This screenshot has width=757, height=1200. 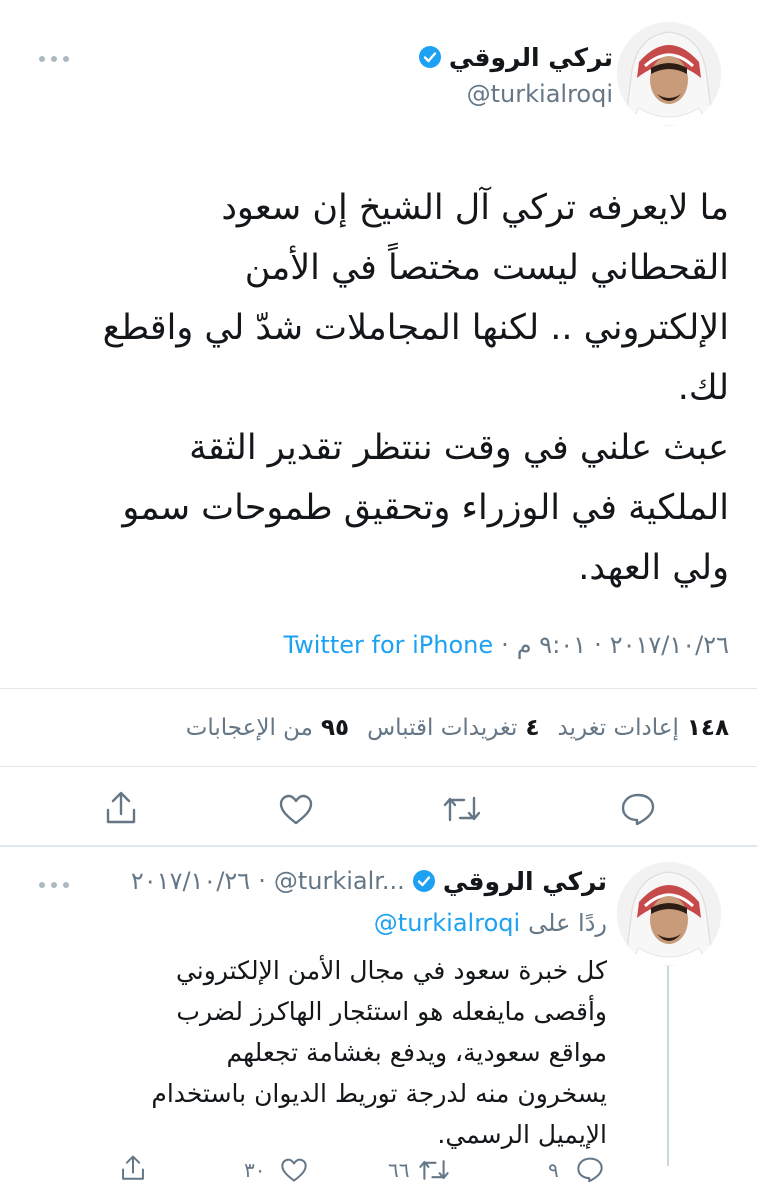 I want to click on likes-stat: ٩٥ من الإعجابات, so click(x=267, y=728).